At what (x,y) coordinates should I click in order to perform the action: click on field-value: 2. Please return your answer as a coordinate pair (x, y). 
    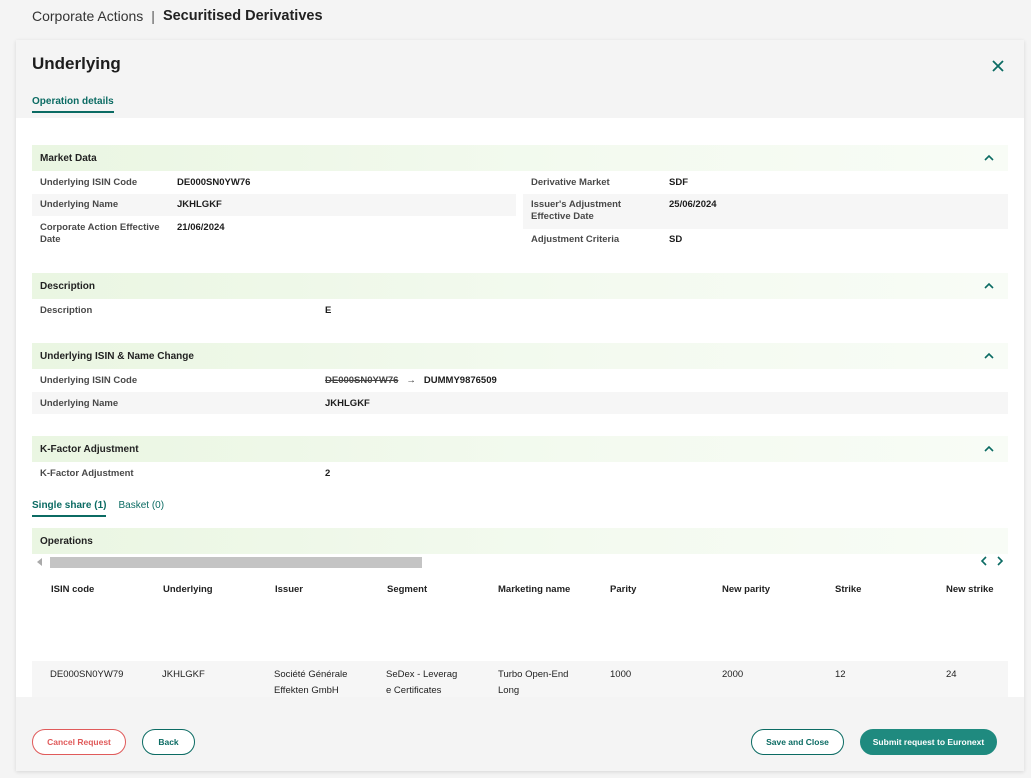
    Looking at the image, I should click on (328, 473).